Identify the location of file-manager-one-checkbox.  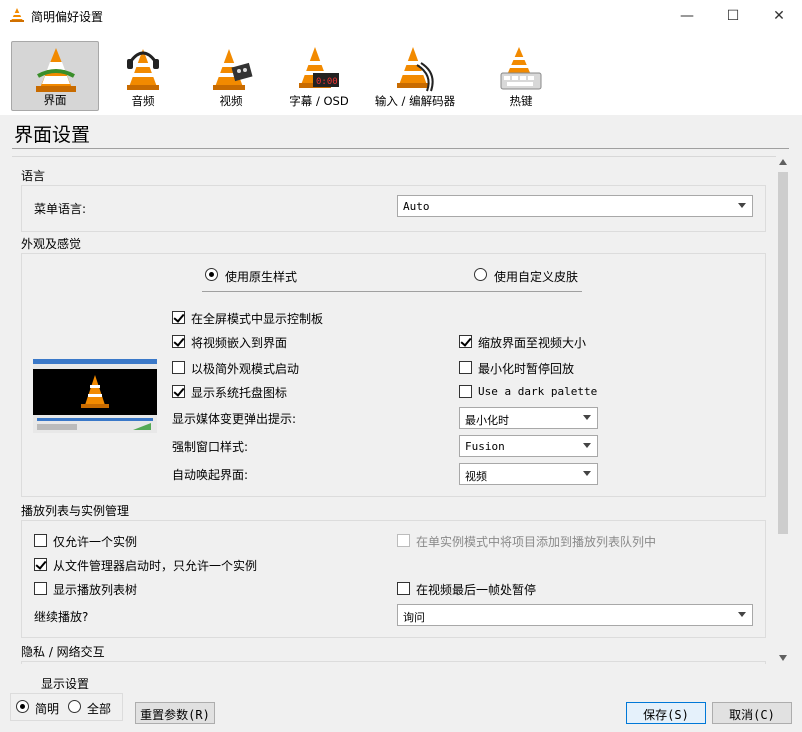
(40, 564).